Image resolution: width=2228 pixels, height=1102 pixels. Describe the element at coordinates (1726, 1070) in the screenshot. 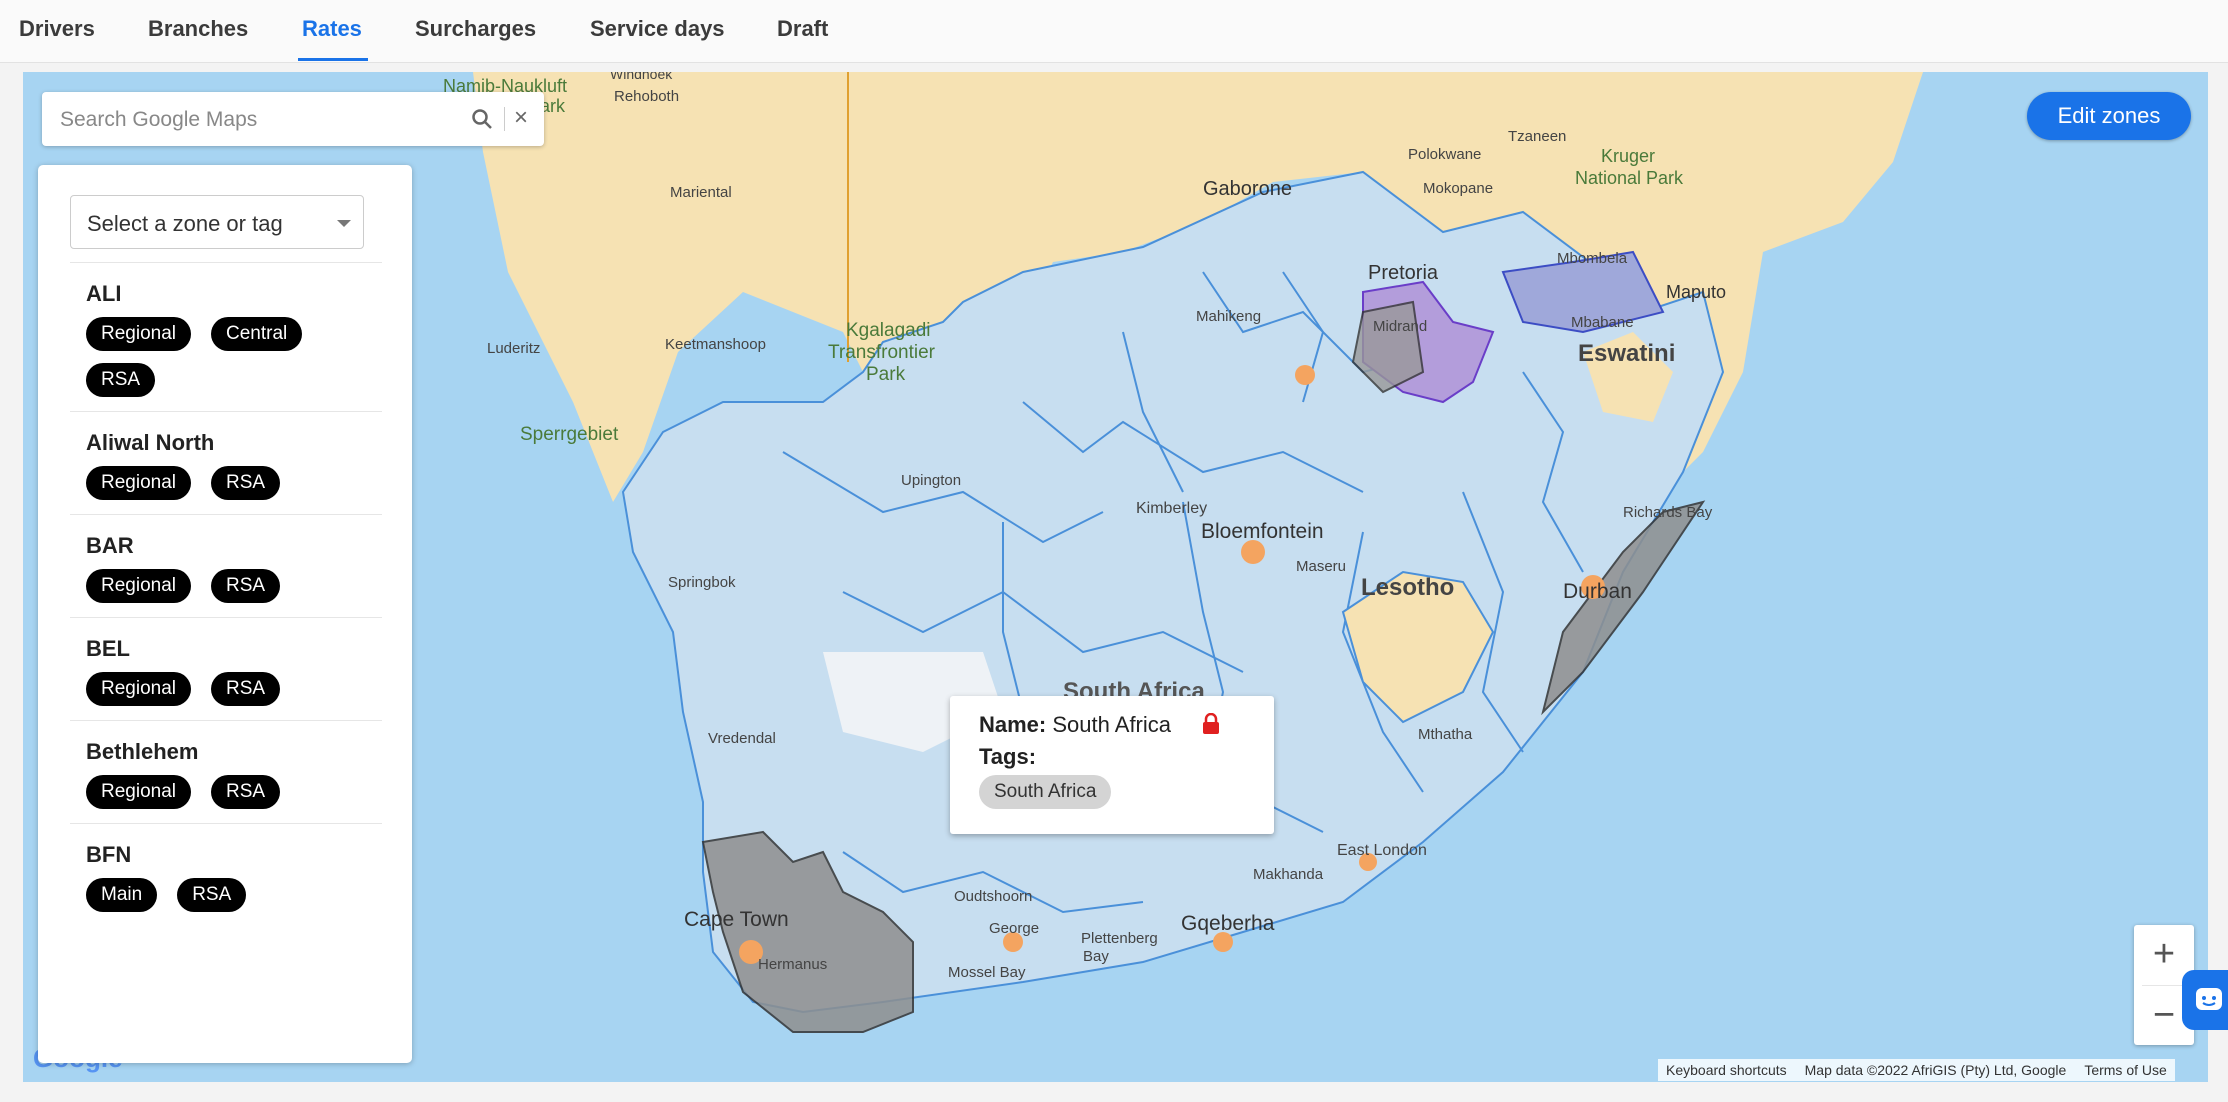

I see `keyboard-shortcuts-link: Keyboard shortcuts` at that location.